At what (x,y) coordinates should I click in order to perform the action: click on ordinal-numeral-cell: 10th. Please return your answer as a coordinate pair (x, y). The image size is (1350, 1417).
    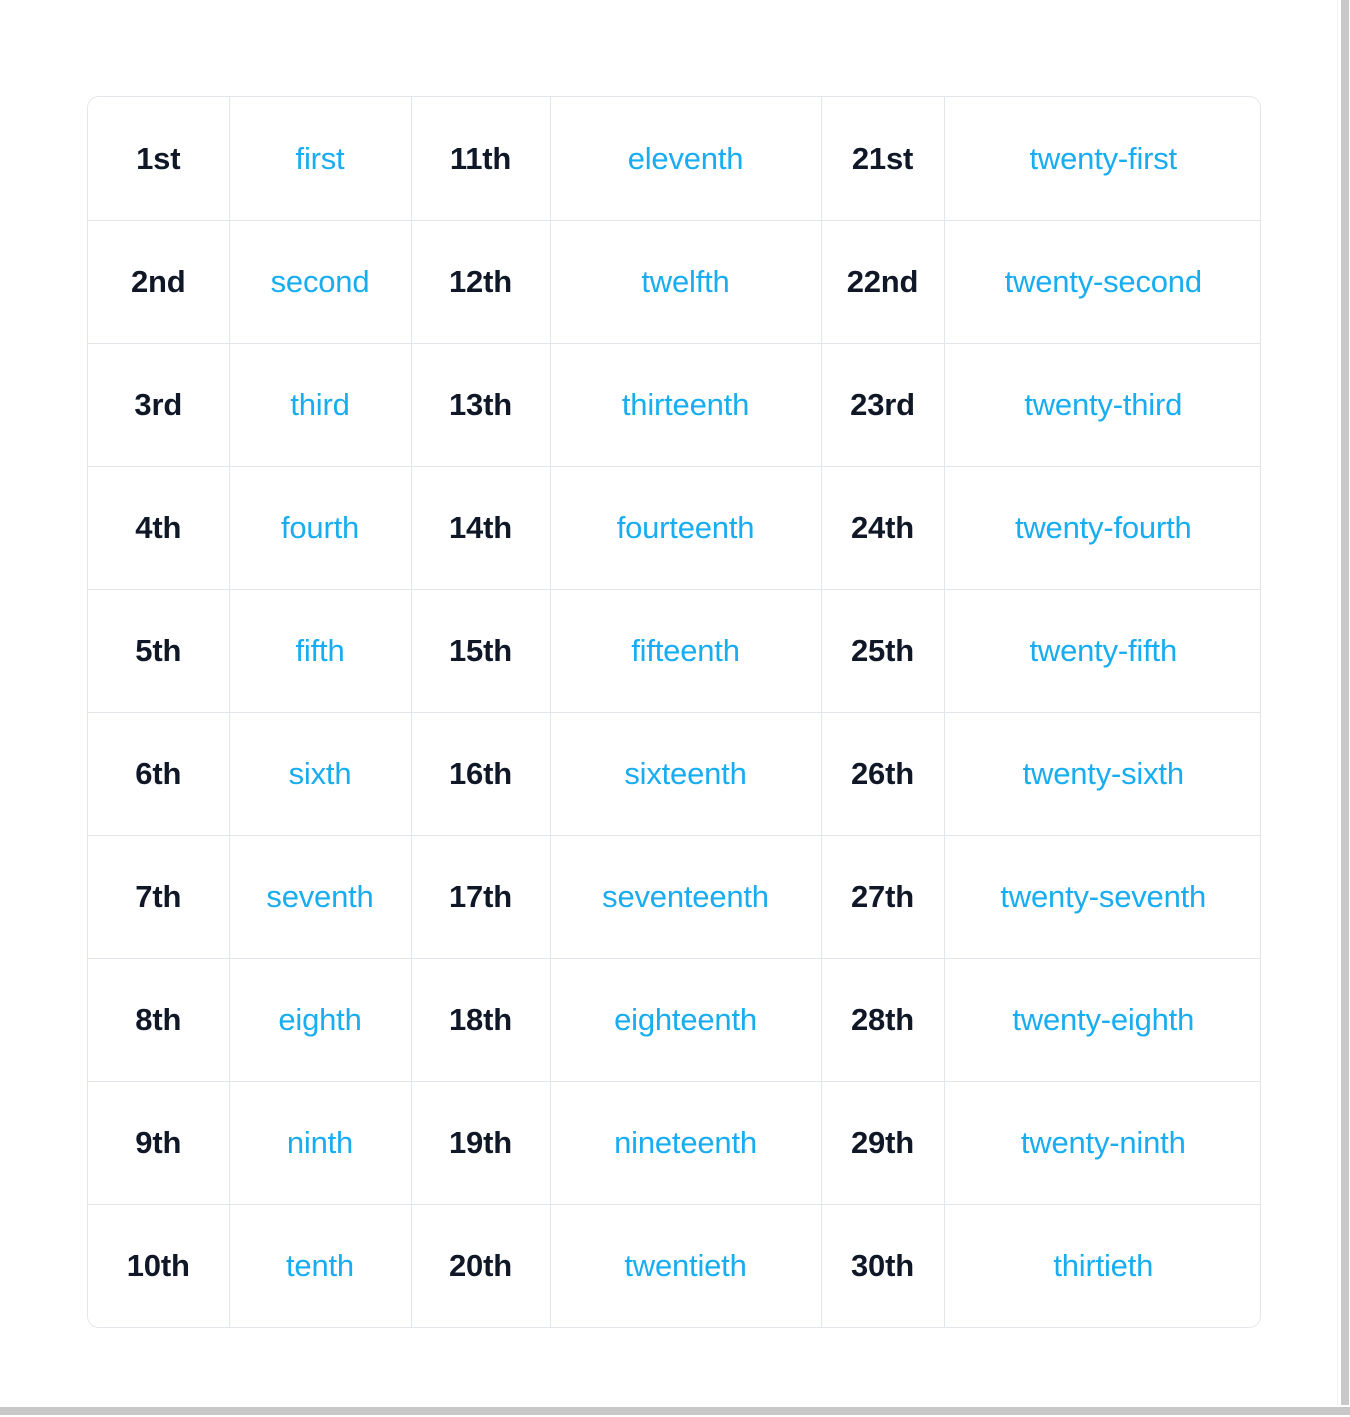
    Looking at the image, I should click on (159, 1265).